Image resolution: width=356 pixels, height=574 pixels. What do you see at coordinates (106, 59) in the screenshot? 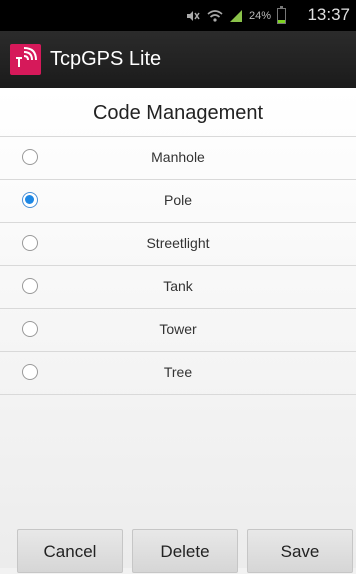
I see `app-name: TcpGPS Lite` at bounding box center [106, 59].